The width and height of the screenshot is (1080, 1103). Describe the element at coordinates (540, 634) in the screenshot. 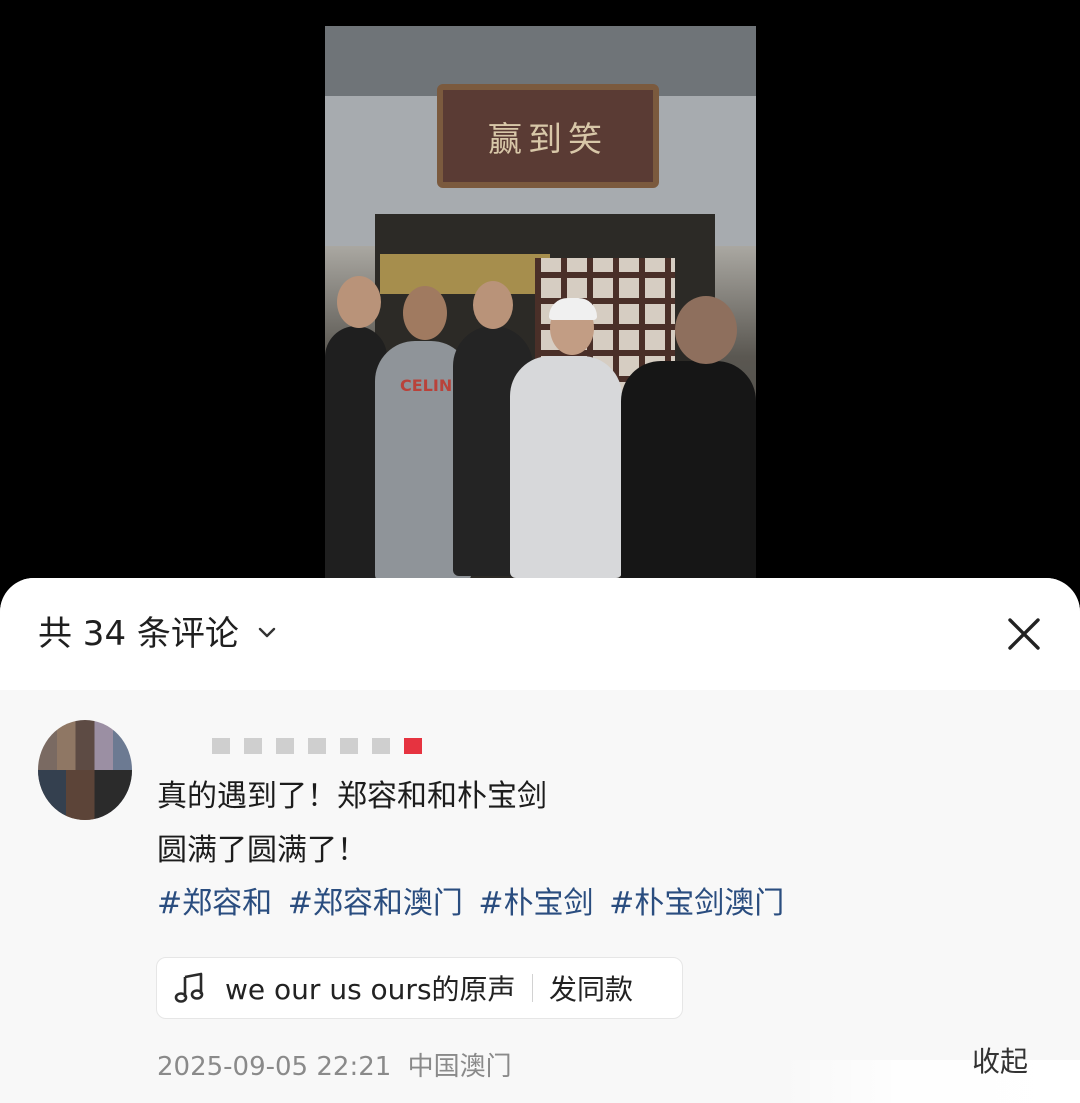

I see `comment-sheet-header: 共 34 条评论` at that location.